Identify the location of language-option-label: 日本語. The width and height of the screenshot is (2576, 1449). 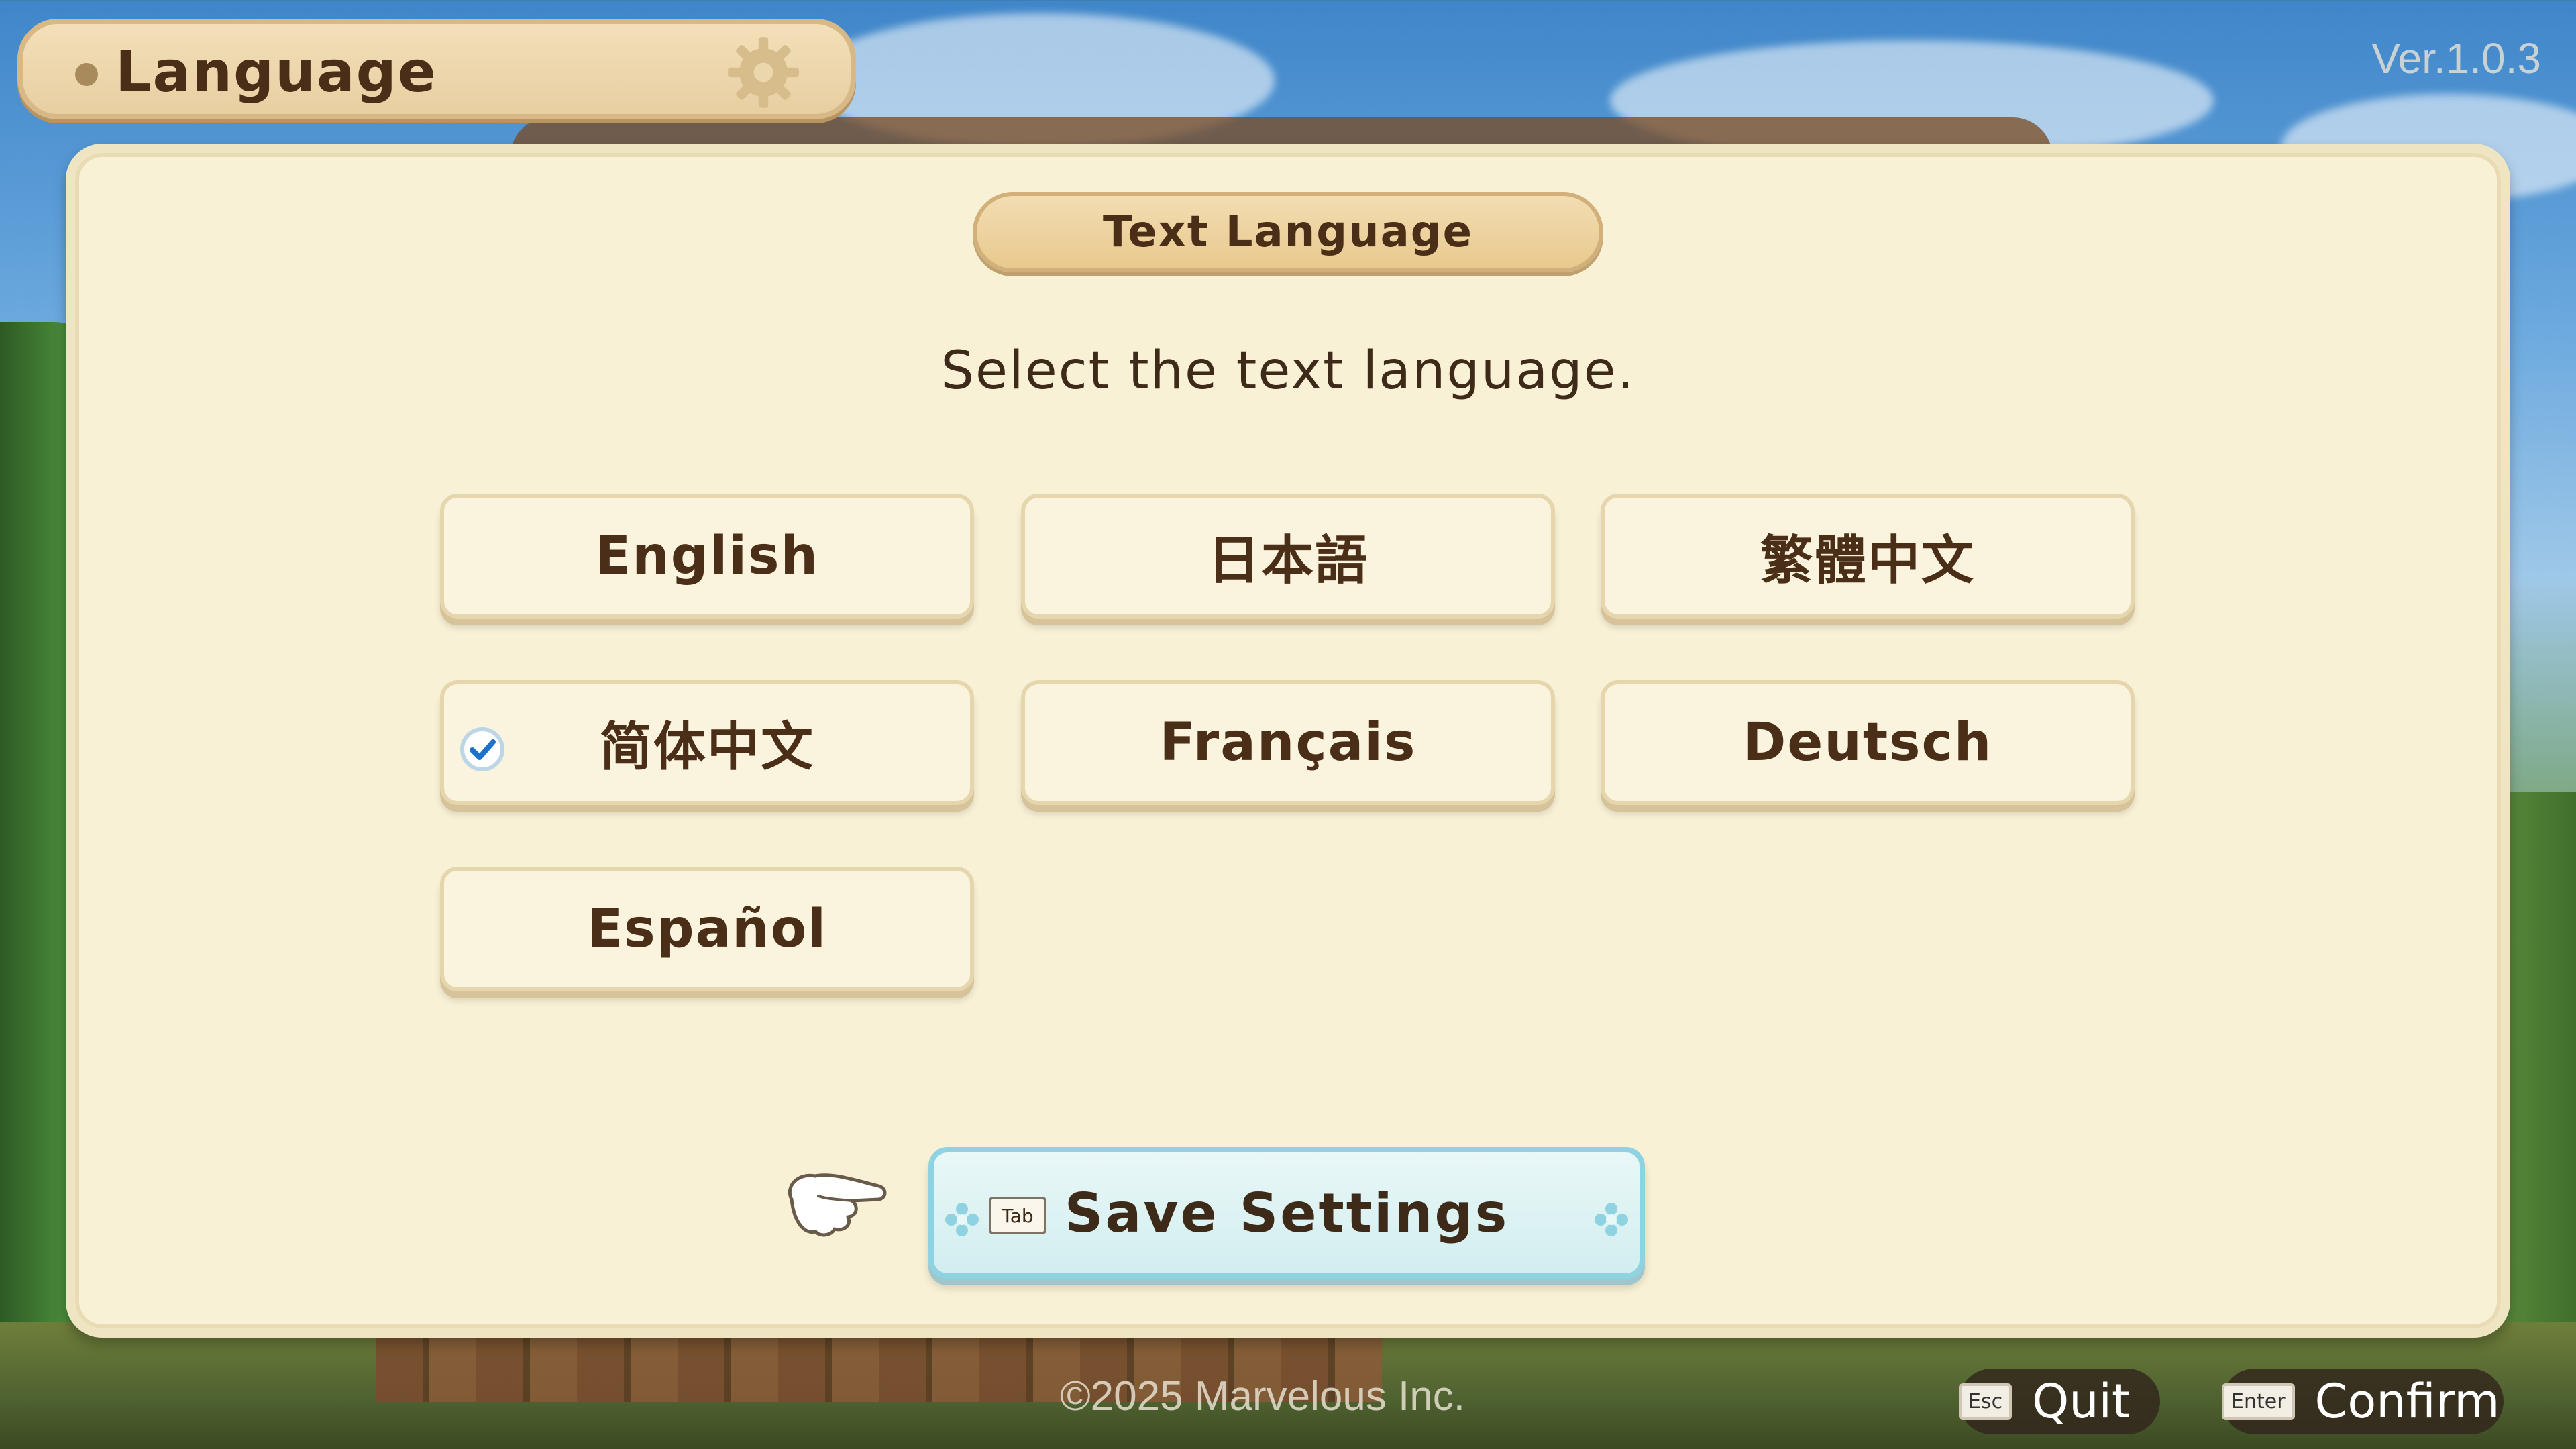
(1287, 561).